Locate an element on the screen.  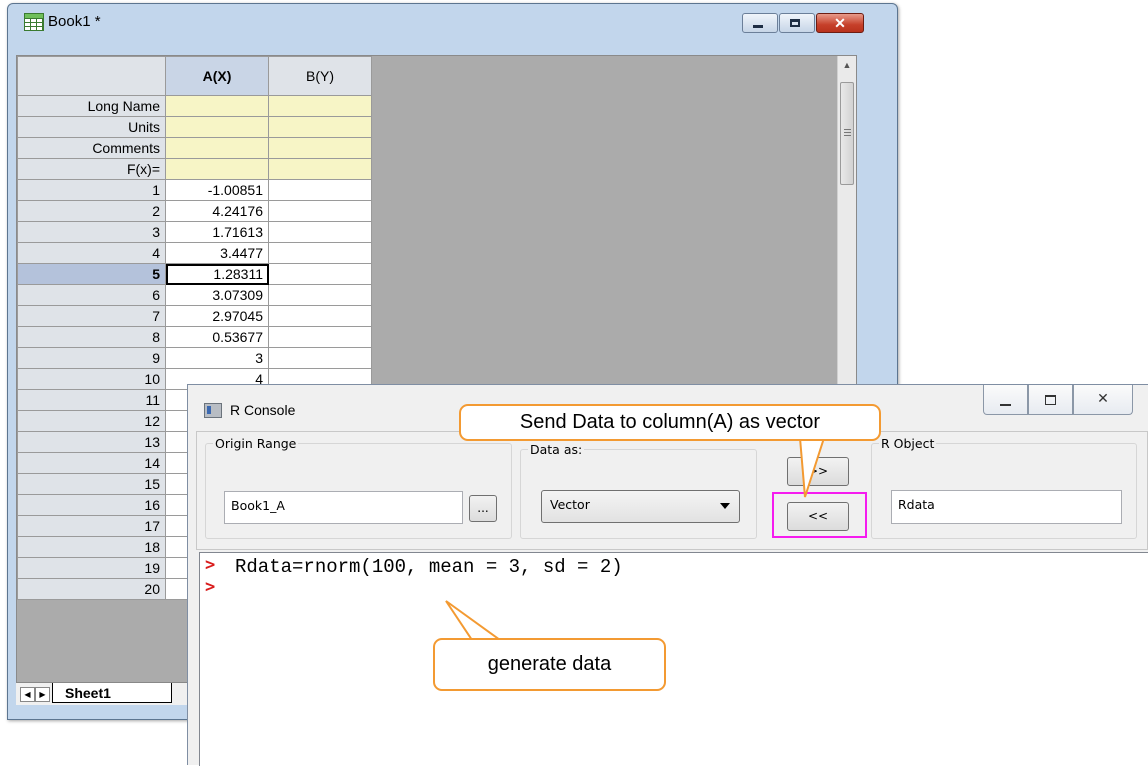
send-callout-pointer is located at coordinates (812, 467).